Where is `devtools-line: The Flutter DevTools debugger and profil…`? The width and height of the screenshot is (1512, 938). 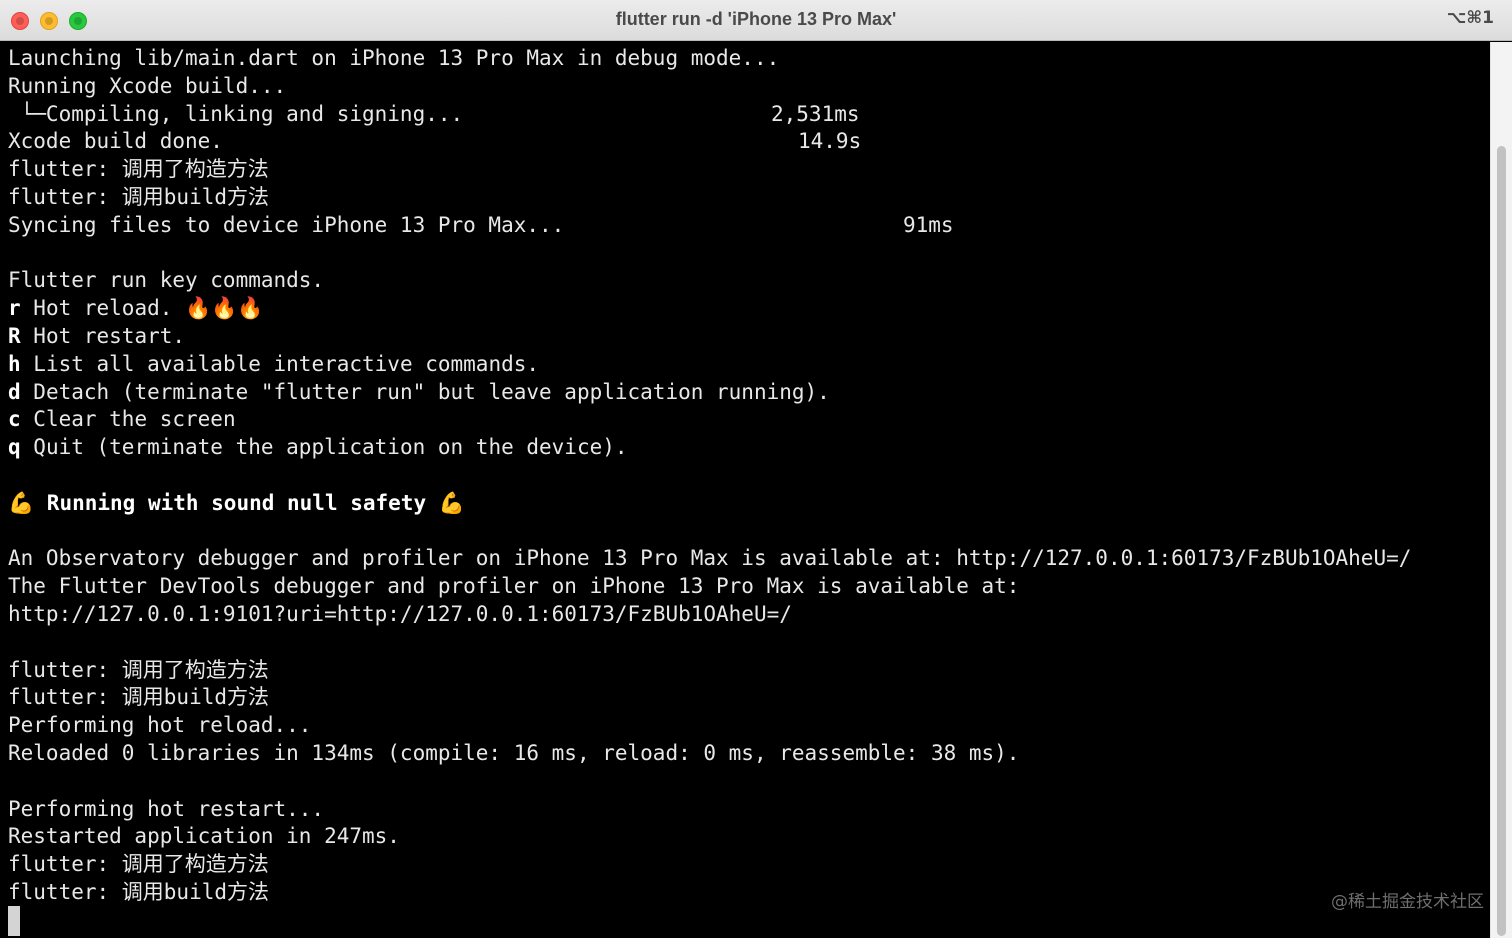
devtools-line: The Flutter DevTools debugger and profil… is located at coordinates (514, 586).